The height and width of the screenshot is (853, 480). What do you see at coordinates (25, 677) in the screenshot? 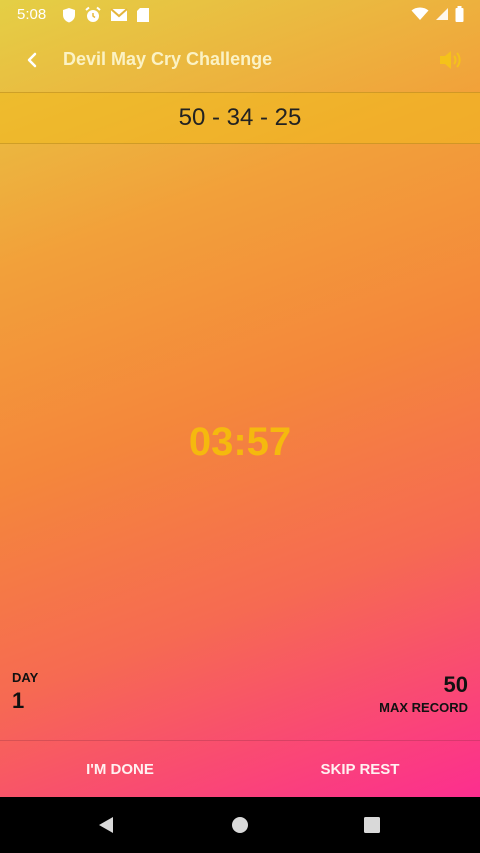
I see `day-label: DAY` at bounding box center [25, 677].